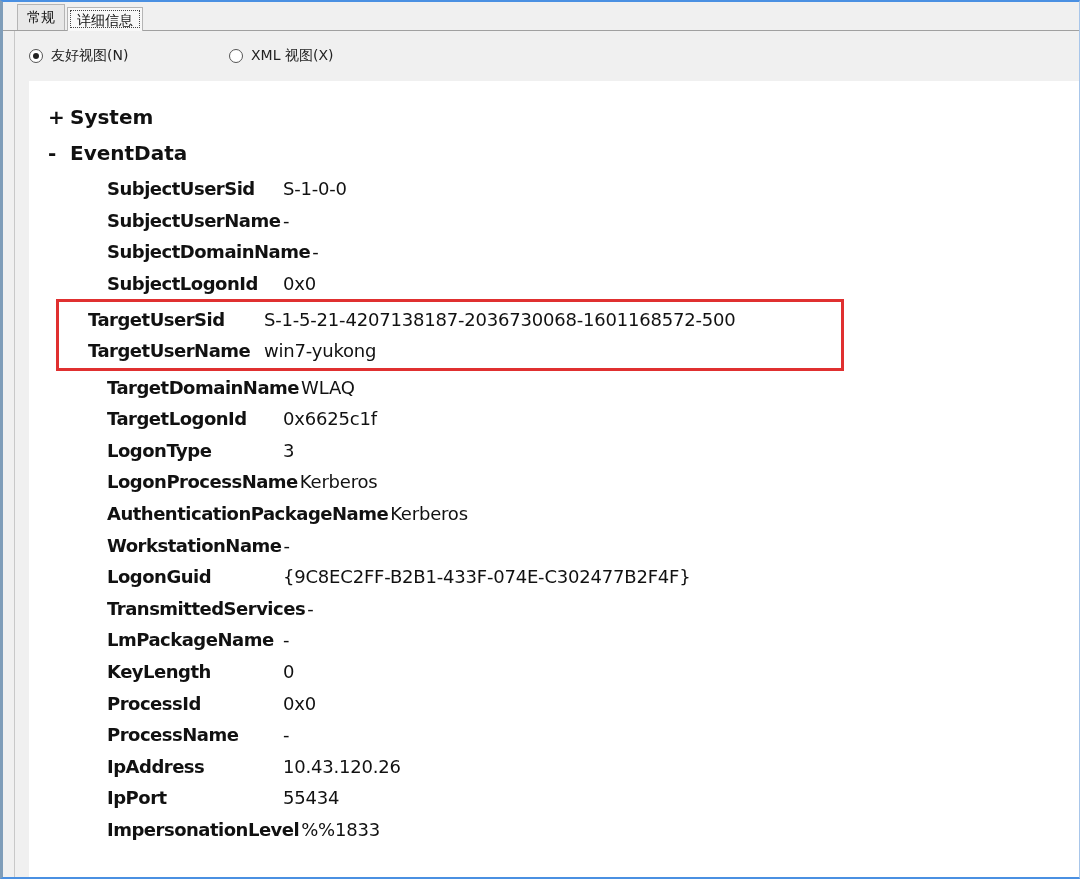 This screenshot has height=879, width=1080. Describe the element at coordinates (341, 829) in the screenshot. I see `field-value: %%1833` at that location.